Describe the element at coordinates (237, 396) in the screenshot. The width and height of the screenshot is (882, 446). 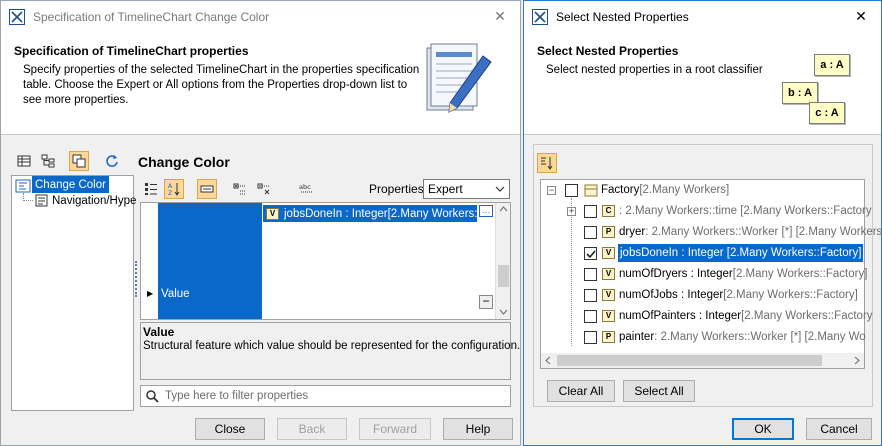
I see `filter-placeholder: Type here to filter properties` at that location.